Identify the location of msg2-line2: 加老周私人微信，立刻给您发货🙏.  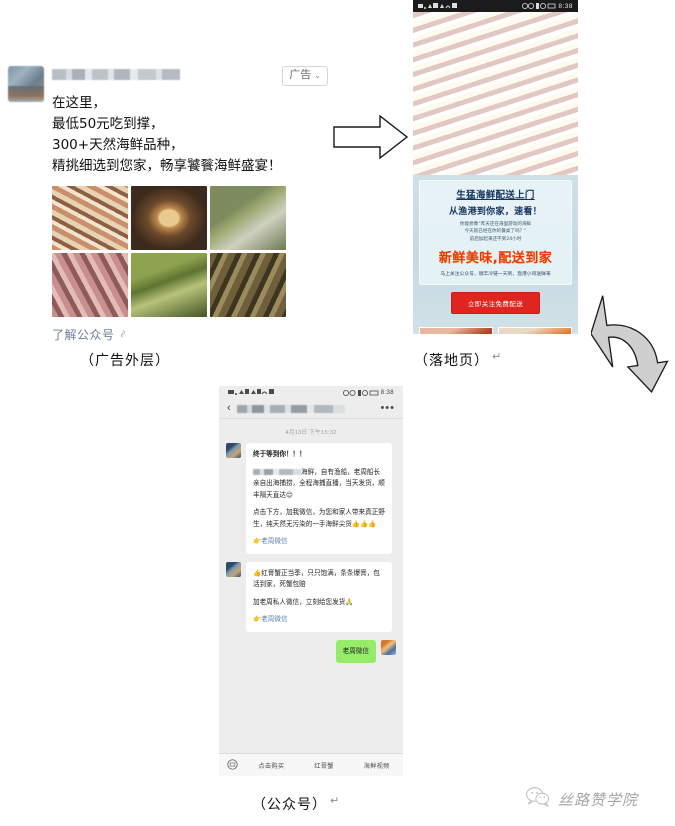
(303, 601).